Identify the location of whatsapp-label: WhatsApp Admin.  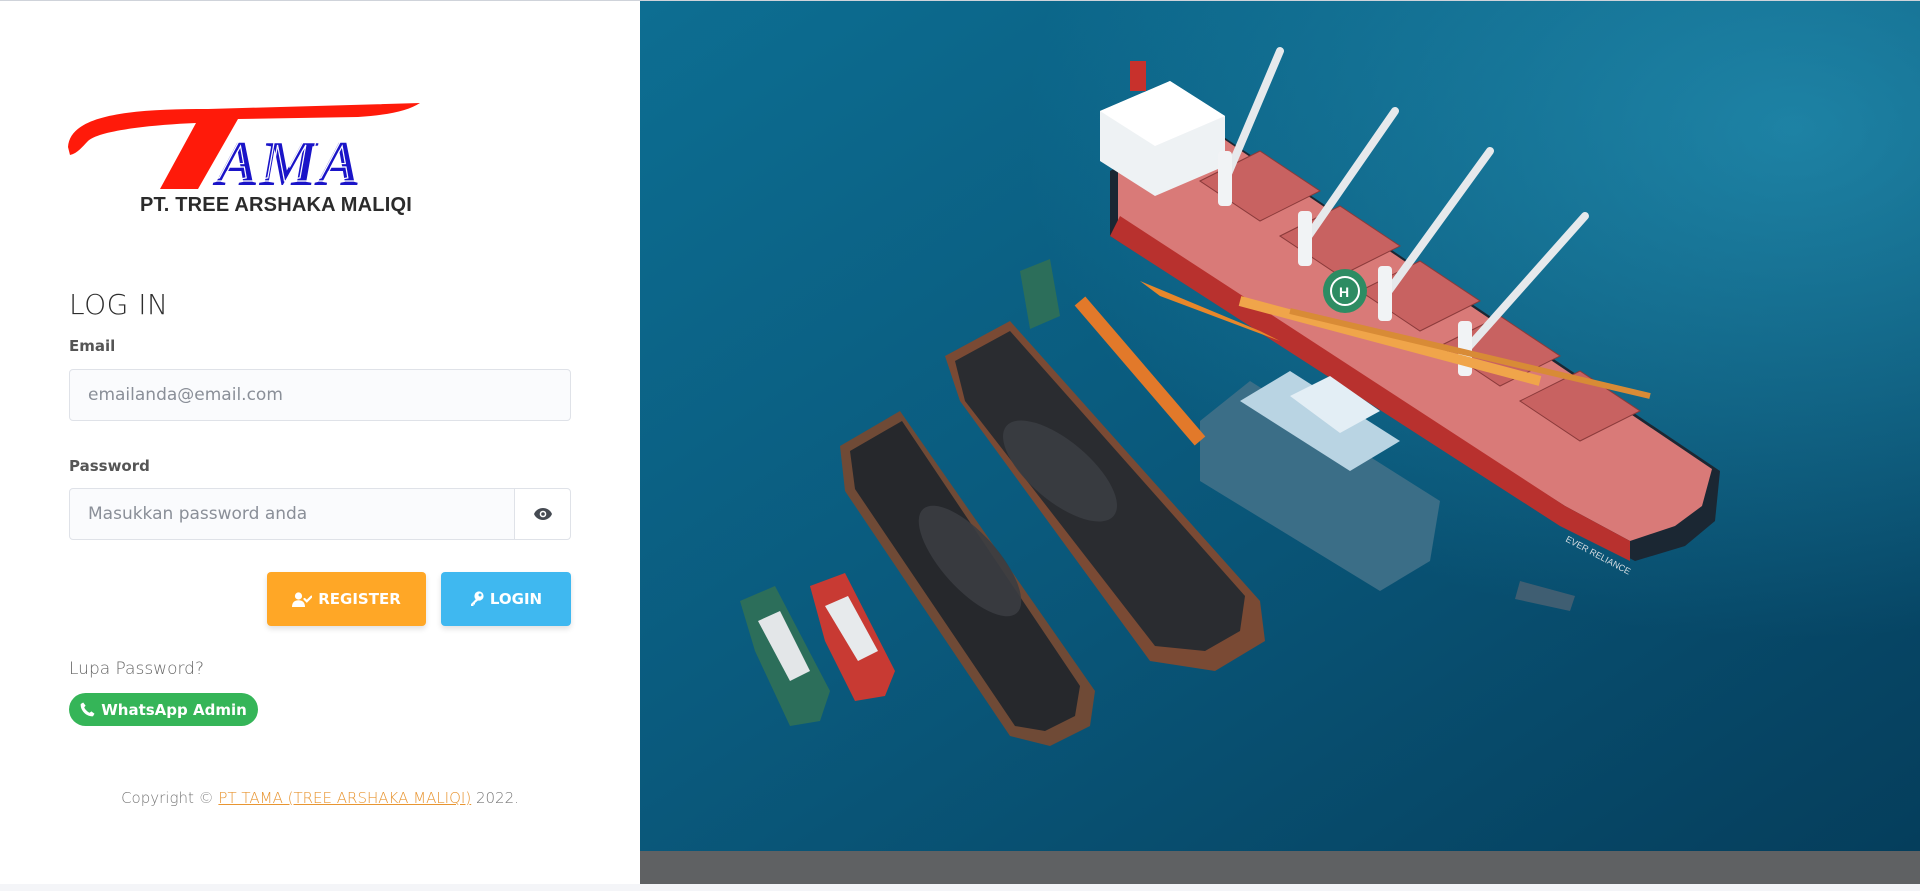
(174, 709).